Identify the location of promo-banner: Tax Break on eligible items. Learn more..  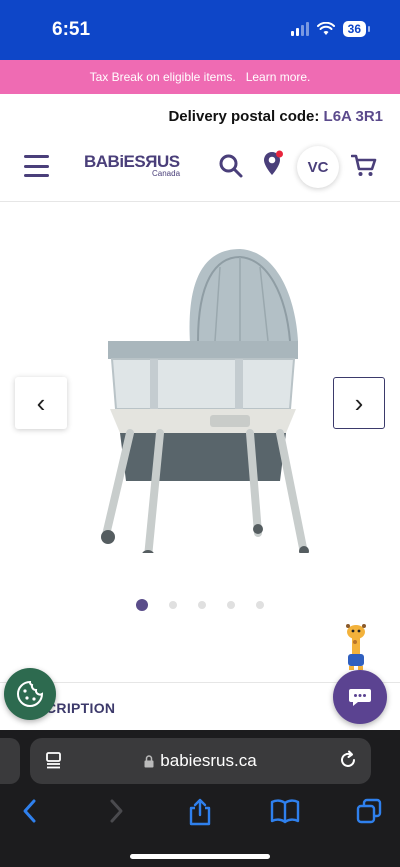
(200, 77).